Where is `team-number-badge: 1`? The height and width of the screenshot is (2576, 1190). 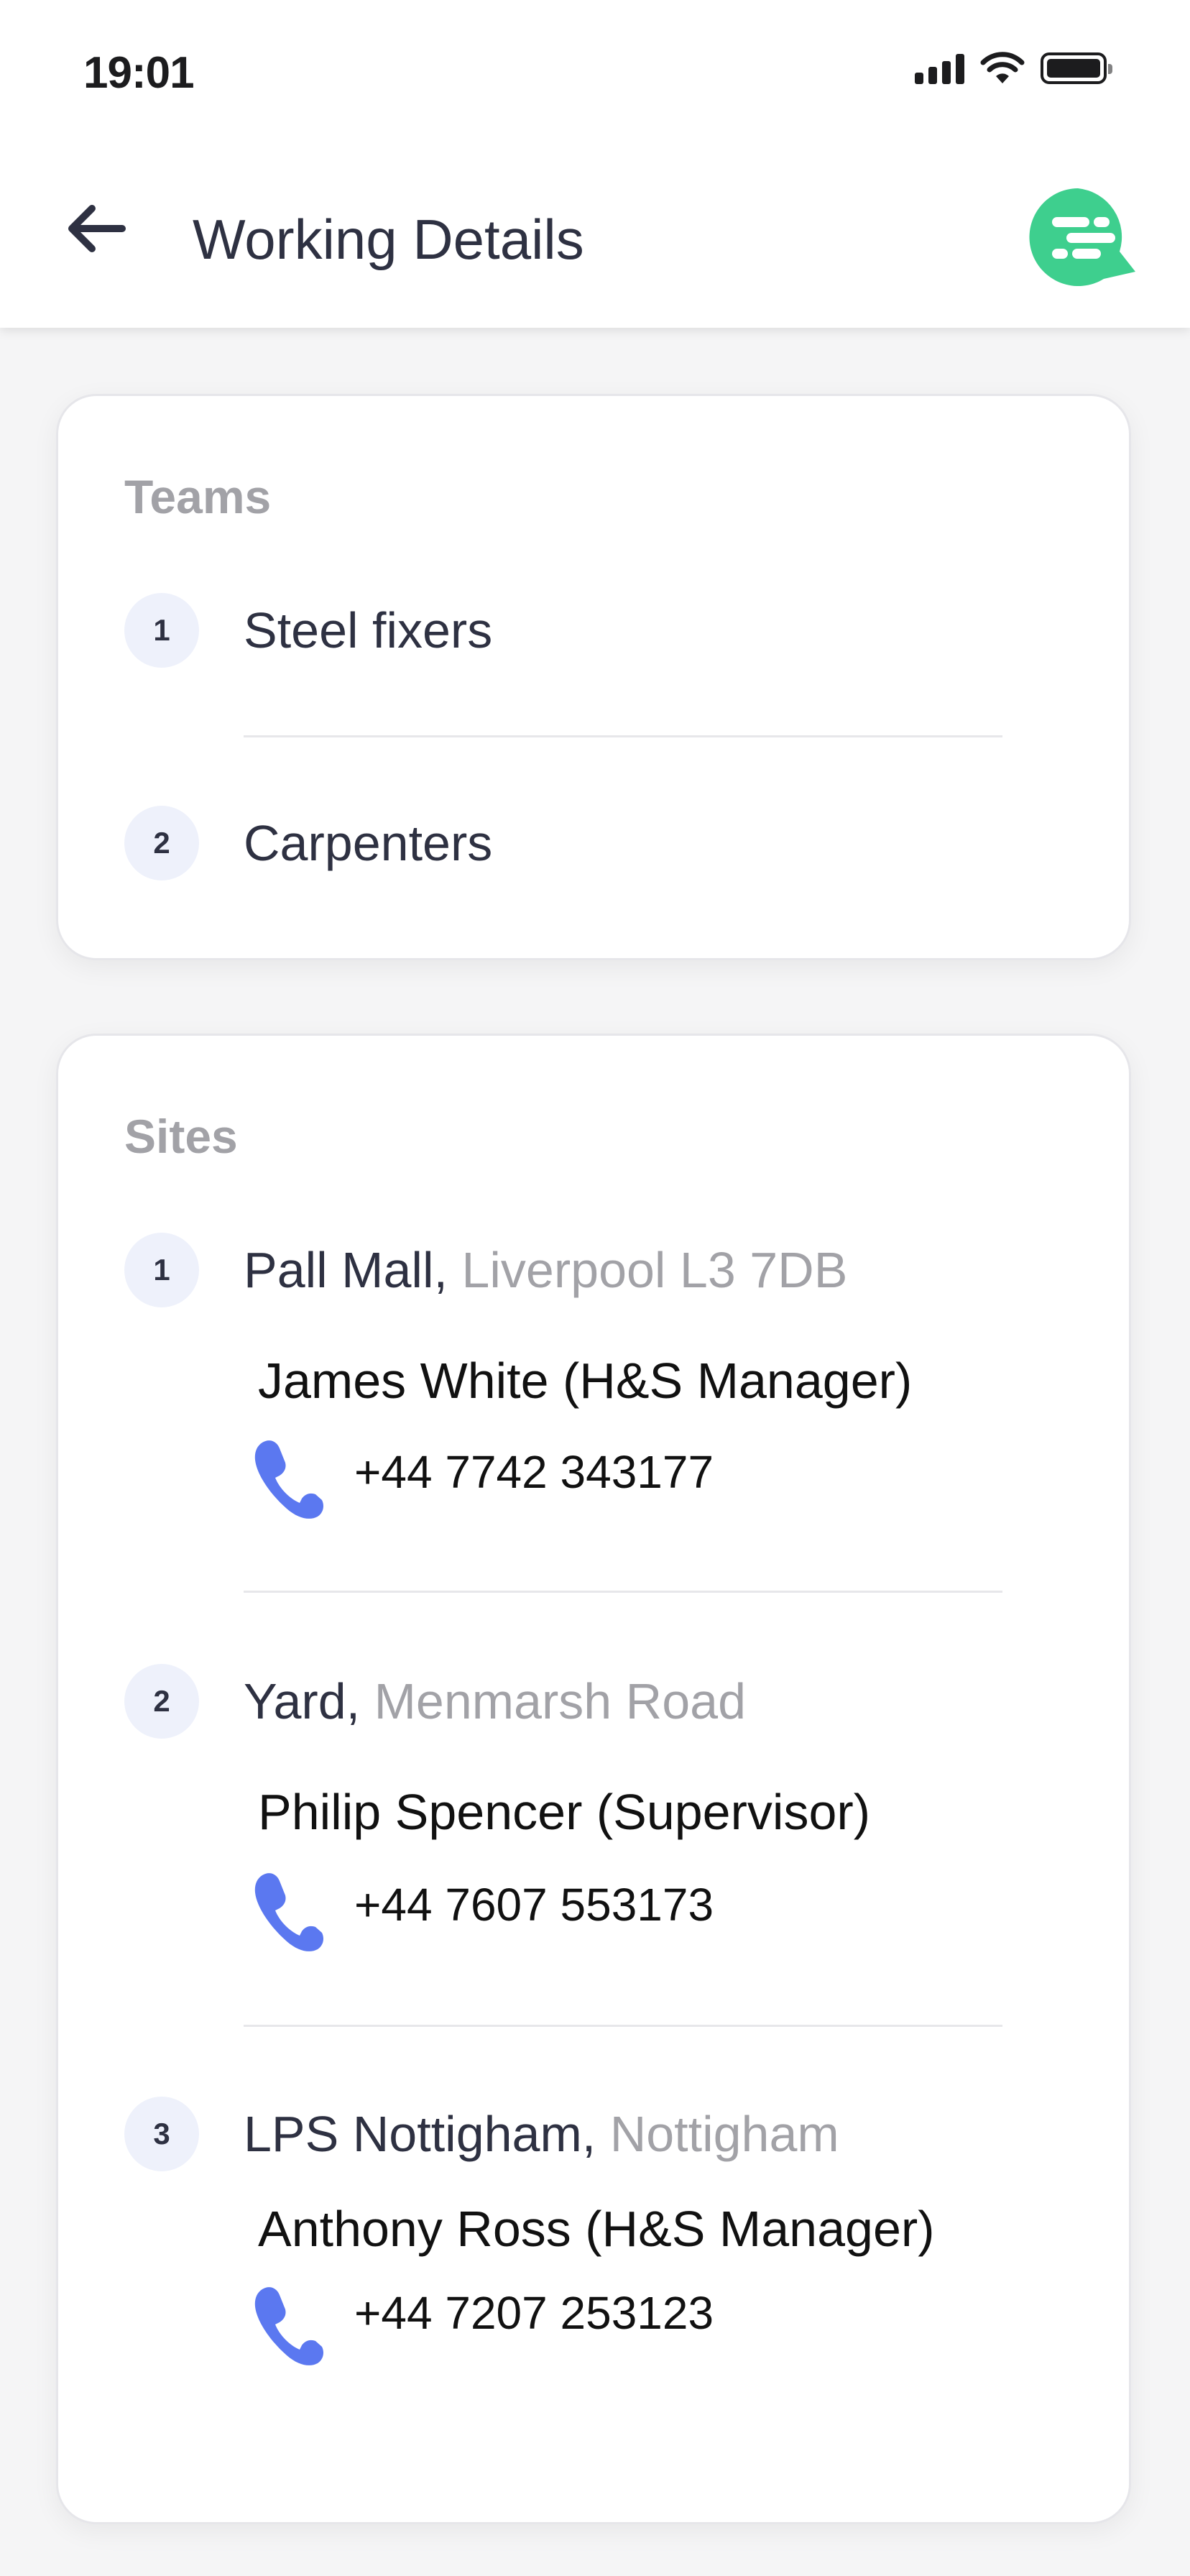 team-number-badge: 1 is located at coordinates (161, 630).